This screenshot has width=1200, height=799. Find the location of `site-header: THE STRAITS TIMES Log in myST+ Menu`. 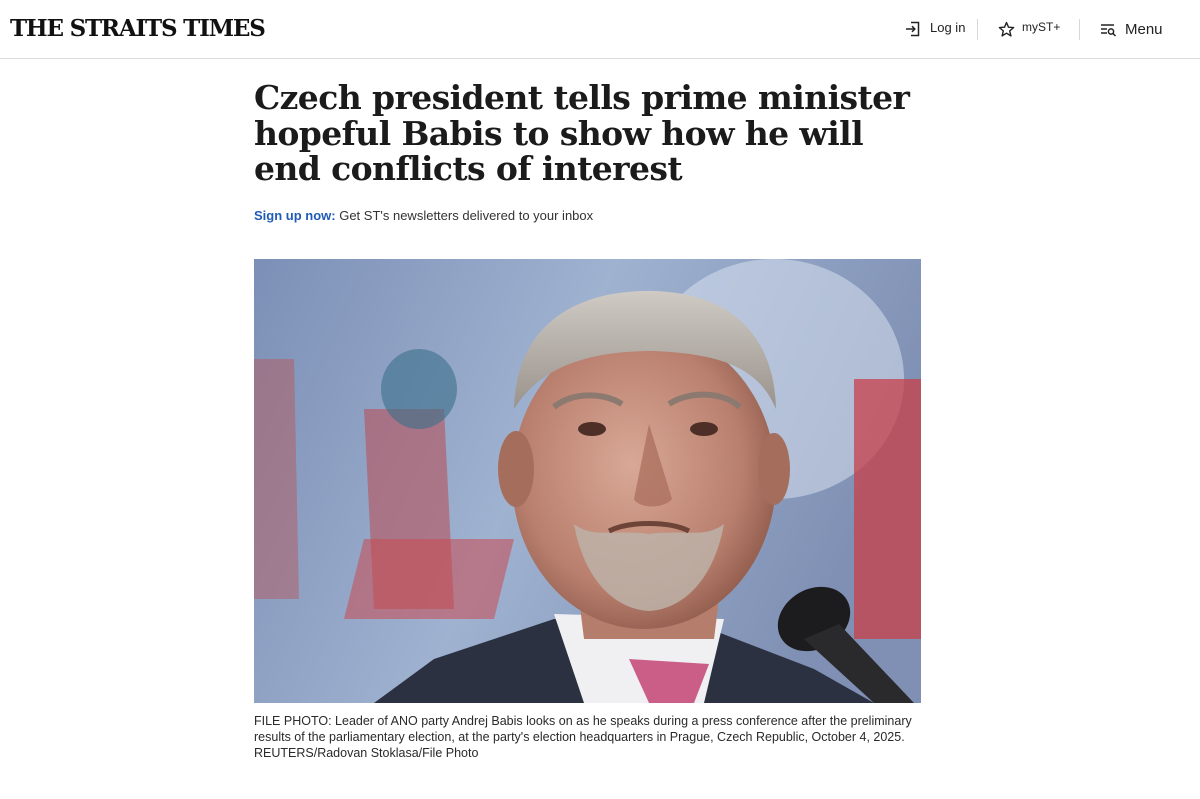

site-header: THE STRAITS TIMES Log in myST+ Menu is located at coordinates (600, 29).